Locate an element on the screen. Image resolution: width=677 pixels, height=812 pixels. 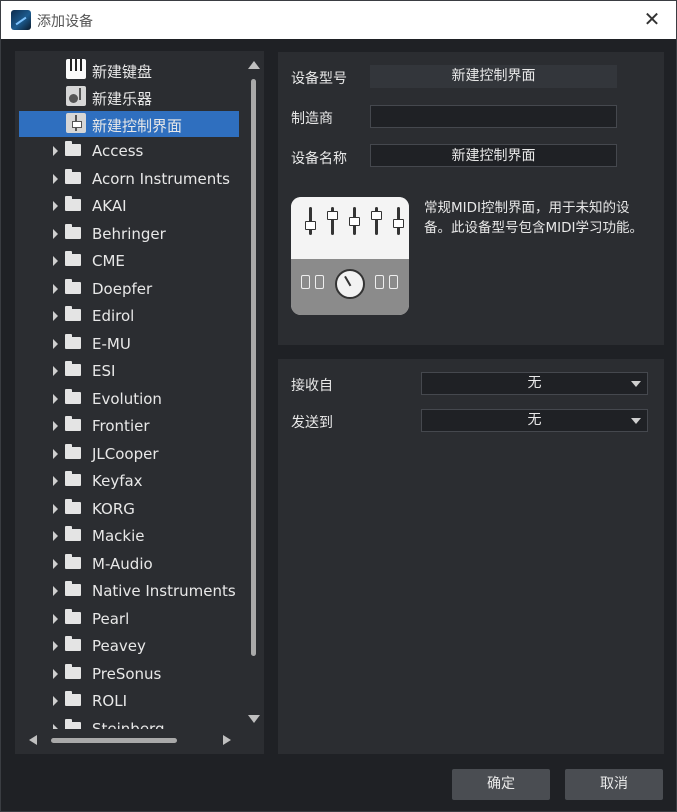
tree-folder: KORG is located at coordinates (130, 509).